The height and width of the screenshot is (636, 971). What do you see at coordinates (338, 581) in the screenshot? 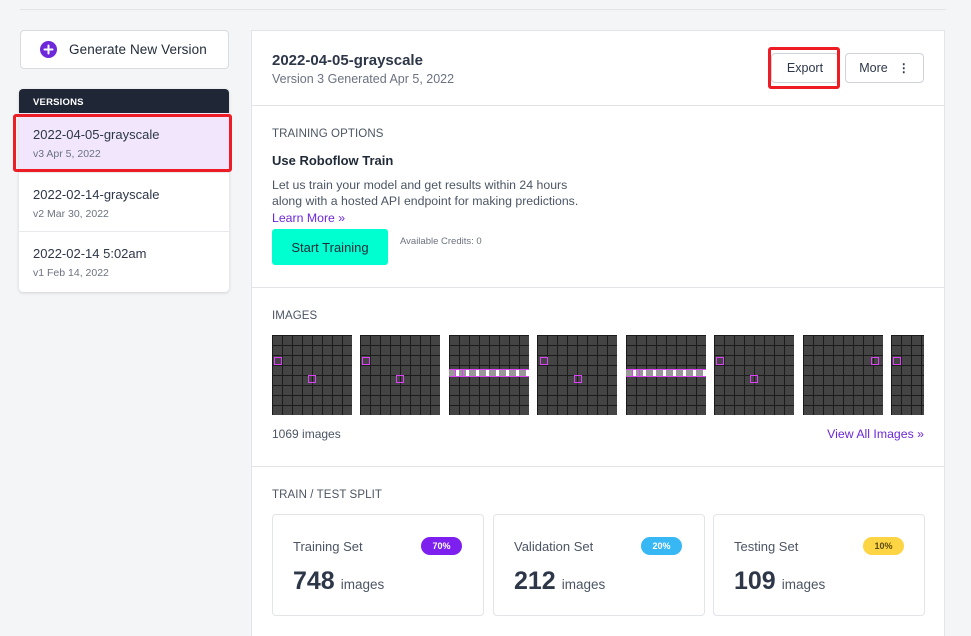
I see `split-count: 748 images` at bounding box center [338, 581].